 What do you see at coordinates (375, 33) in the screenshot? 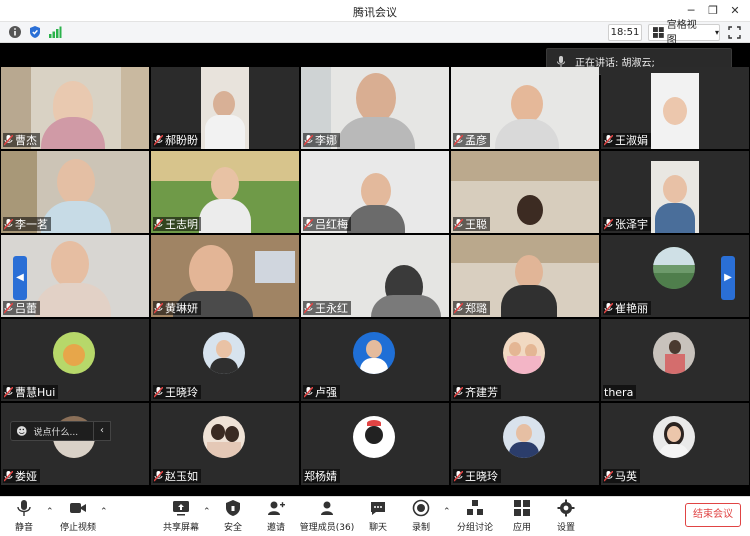
I see `meeting-info-bar: 18:51 宫格视图 ▾` at bounding box center [375, 33].